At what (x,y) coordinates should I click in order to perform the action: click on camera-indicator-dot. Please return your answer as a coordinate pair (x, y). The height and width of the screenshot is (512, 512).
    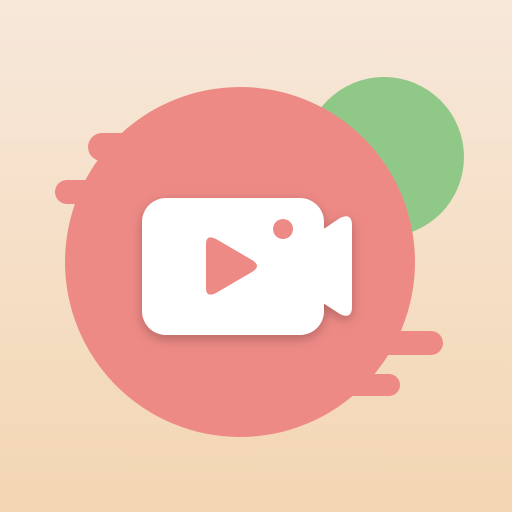
    Looking at the image, I should click on (283, 229).